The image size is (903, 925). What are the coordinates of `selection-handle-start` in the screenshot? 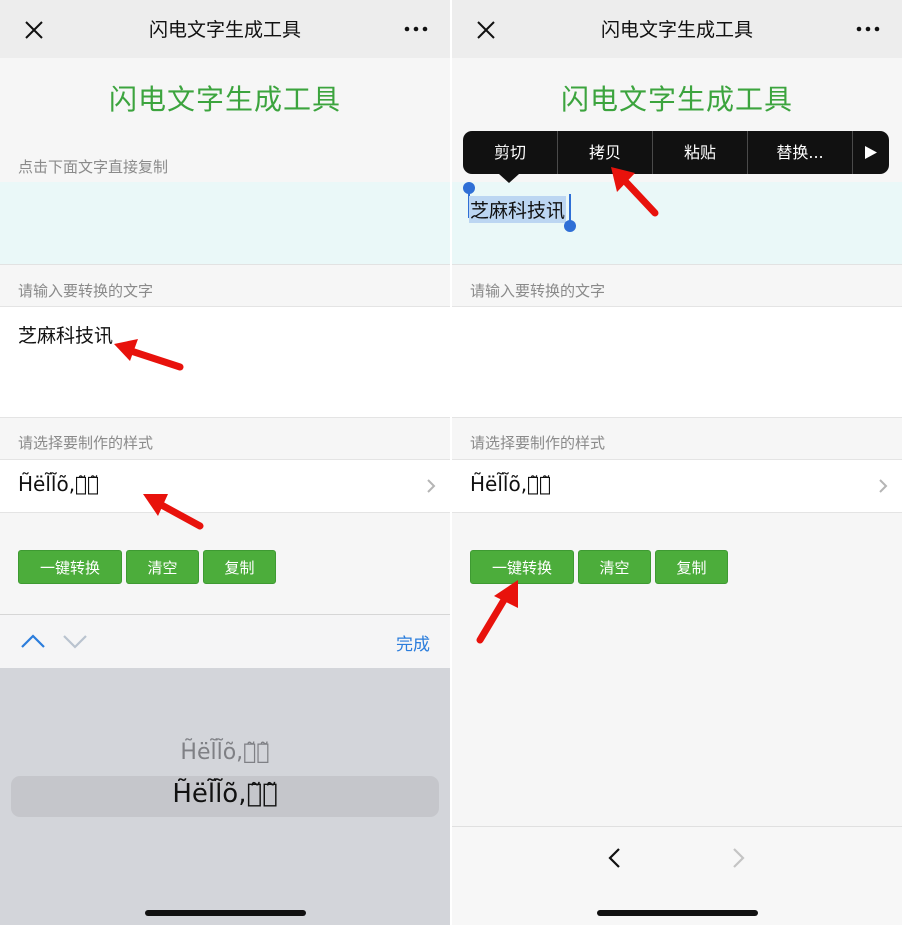 It's located at (469, 188).